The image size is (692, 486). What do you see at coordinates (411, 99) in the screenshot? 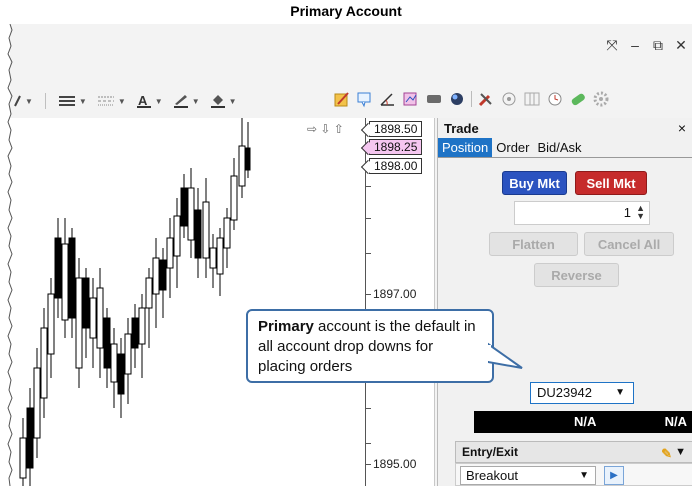
I see `chart-style-icon` at bounding box center [411, 99].